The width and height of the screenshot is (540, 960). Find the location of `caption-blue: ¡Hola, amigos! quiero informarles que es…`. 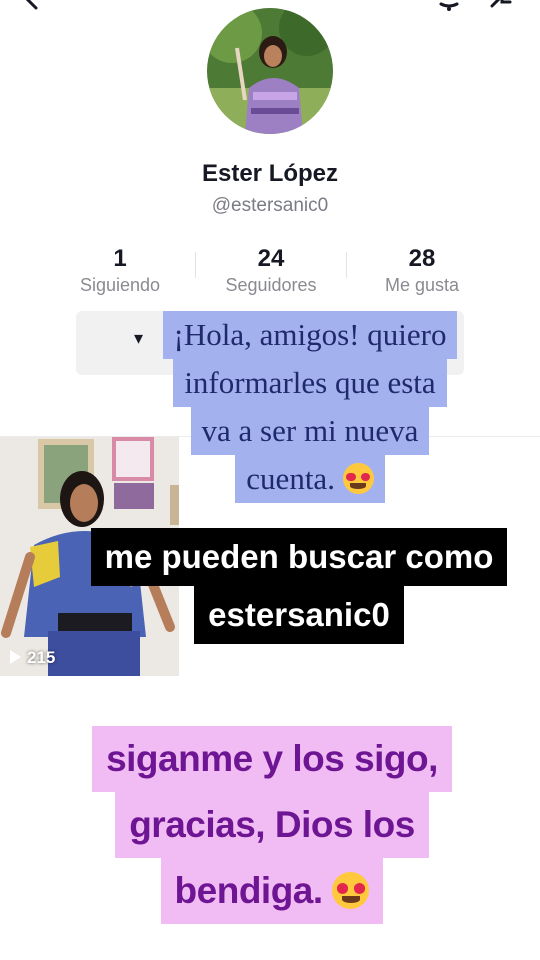

caption-blue: ¡Hola, amigos! quiero informarles que es… is located at coordinates (310, 407).